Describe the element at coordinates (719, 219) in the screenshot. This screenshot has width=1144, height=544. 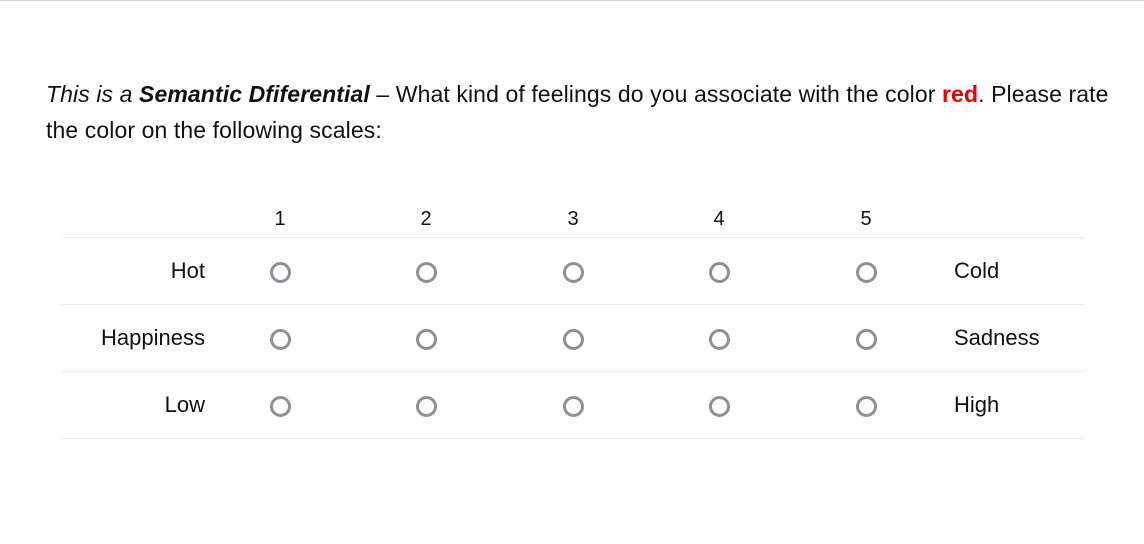
I see `scale-label-4: 4` at that location.